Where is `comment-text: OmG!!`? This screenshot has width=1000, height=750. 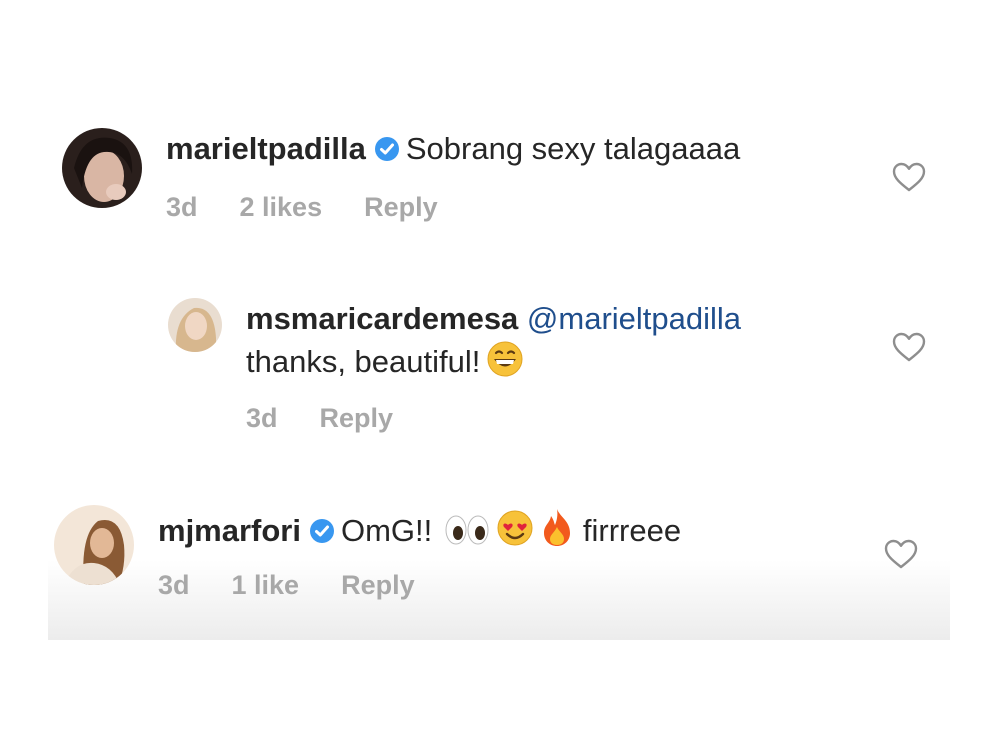
comment-text: OmG!! is located at coordinates (386, 530).